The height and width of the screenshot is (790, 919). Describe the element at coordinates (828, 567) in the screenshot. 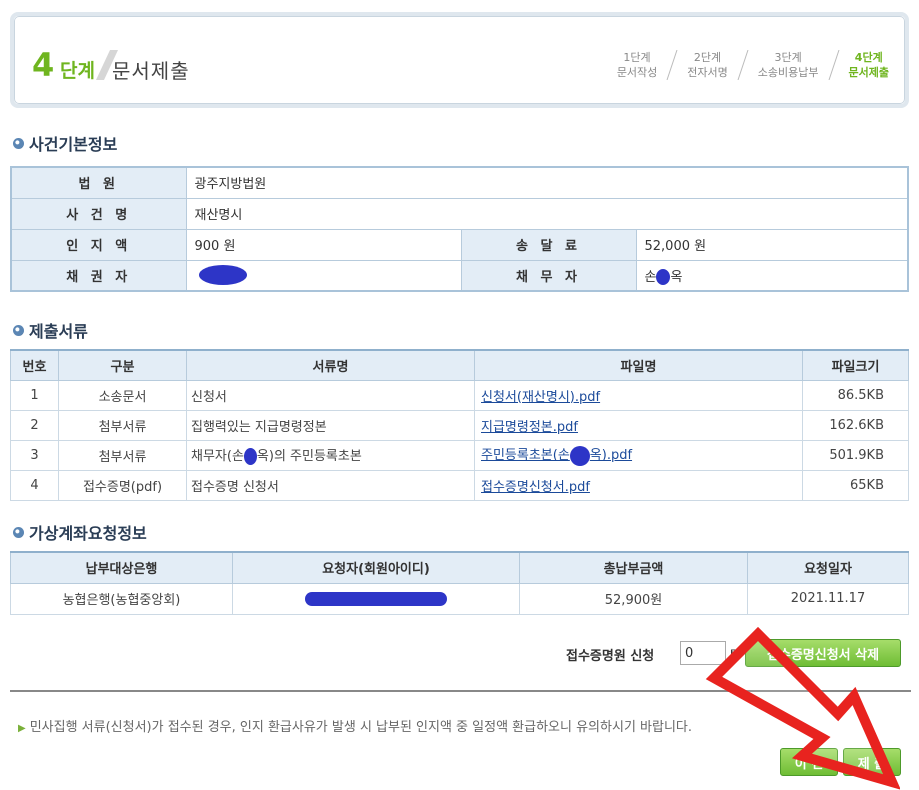

I see `col-header-date: 요청일자` at that location.